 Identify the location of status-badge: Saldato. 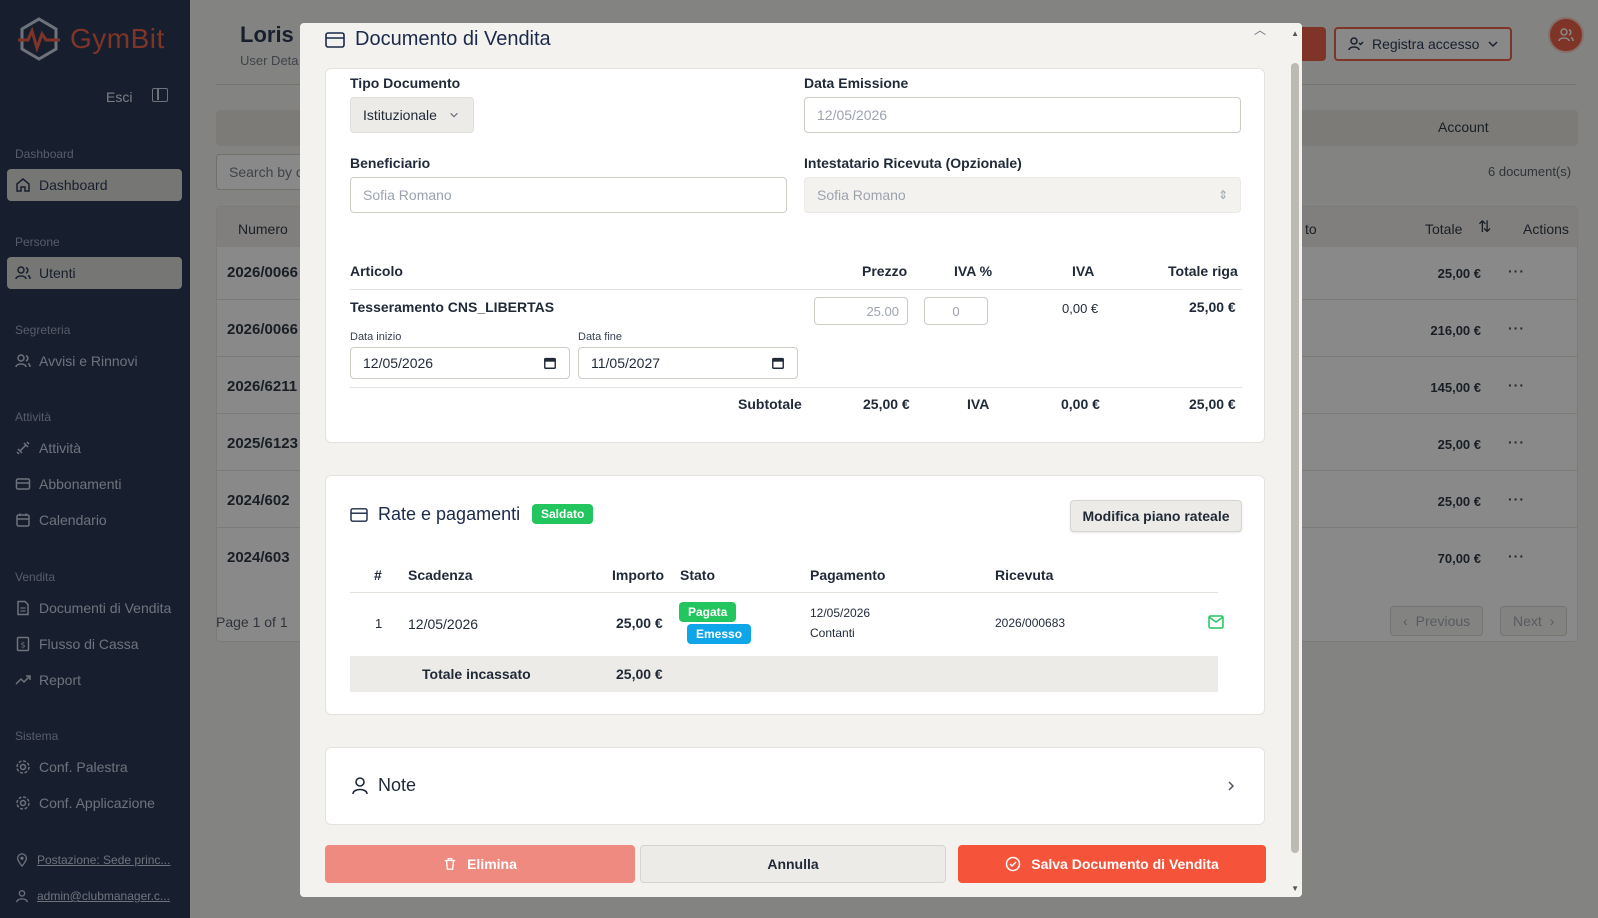
(563, 514).